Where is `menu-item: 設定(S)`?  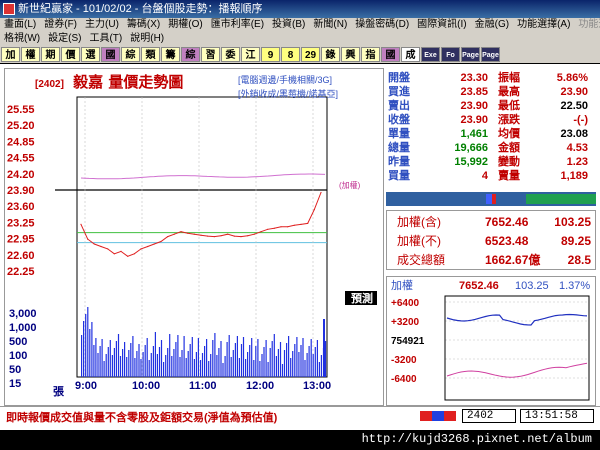 menu-item: 設定(S) is located at coordinates (64, 39).